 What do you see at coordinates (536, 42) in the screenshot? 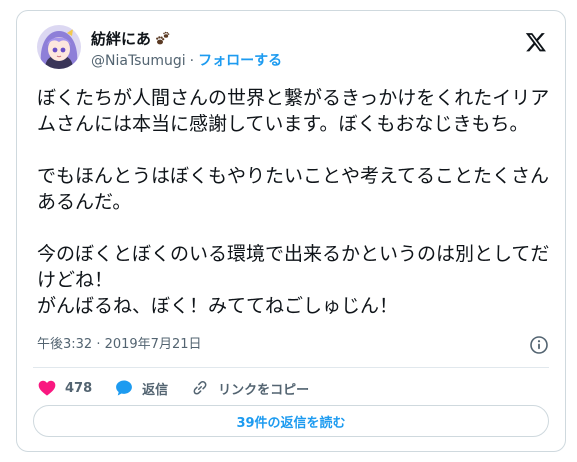
I see `x-logo-icon` at bounding box center [536, 42].